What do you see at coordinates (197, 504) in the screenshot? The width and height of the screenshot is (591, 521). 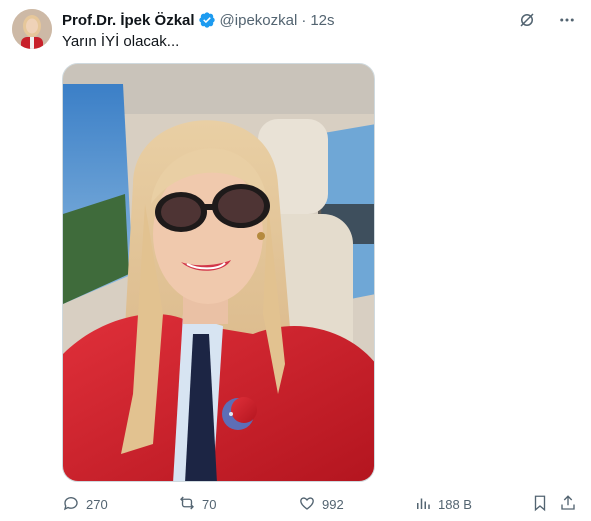 I see `repost-button: 70` at bounding box center [197, 504].